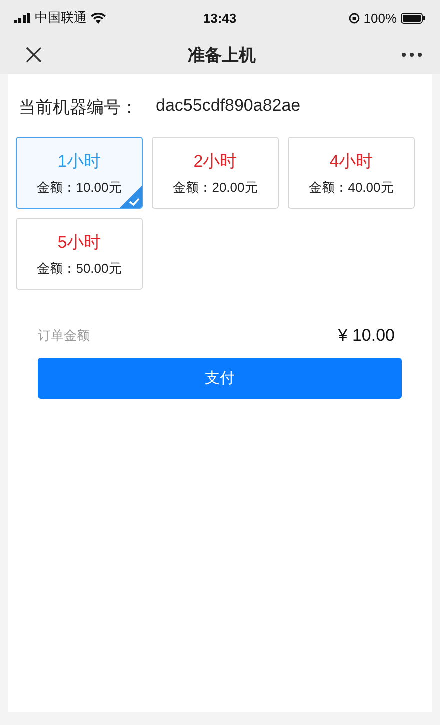 This screenshot has width=440, height=725. Describe the element at coordinates (79, 173) in the screenshot. I see `plan-option: 1小时 金额：10.00元` at that location.